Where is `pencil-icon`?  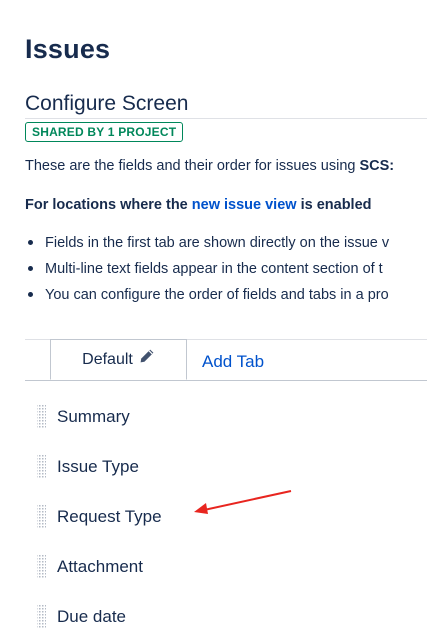 pencil-icon is located at coordinates (147, 356).